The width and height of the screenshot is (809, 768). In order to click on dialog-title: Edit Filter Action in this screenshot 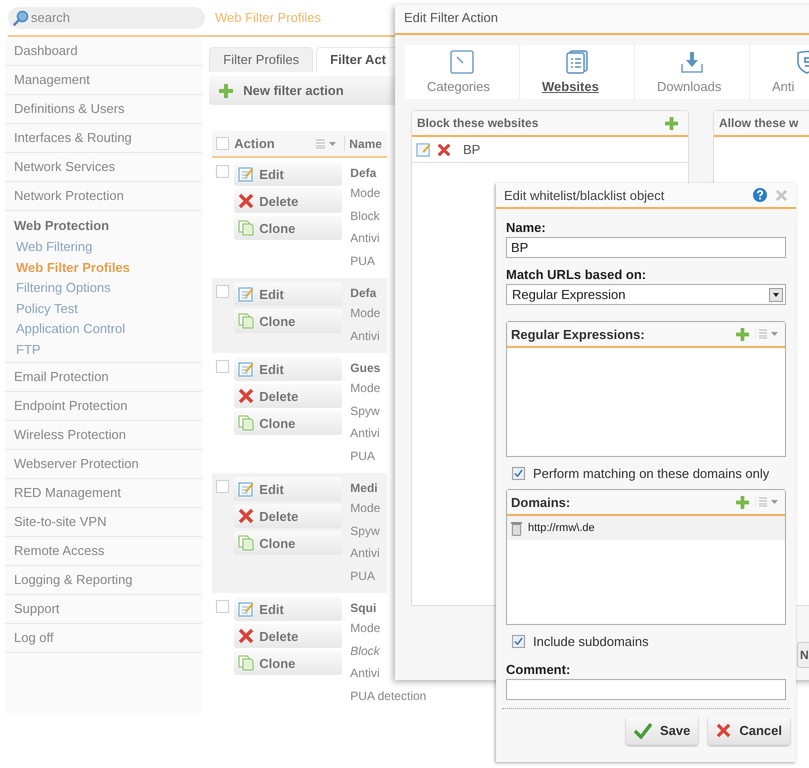, I will do `click(602, 20)`.